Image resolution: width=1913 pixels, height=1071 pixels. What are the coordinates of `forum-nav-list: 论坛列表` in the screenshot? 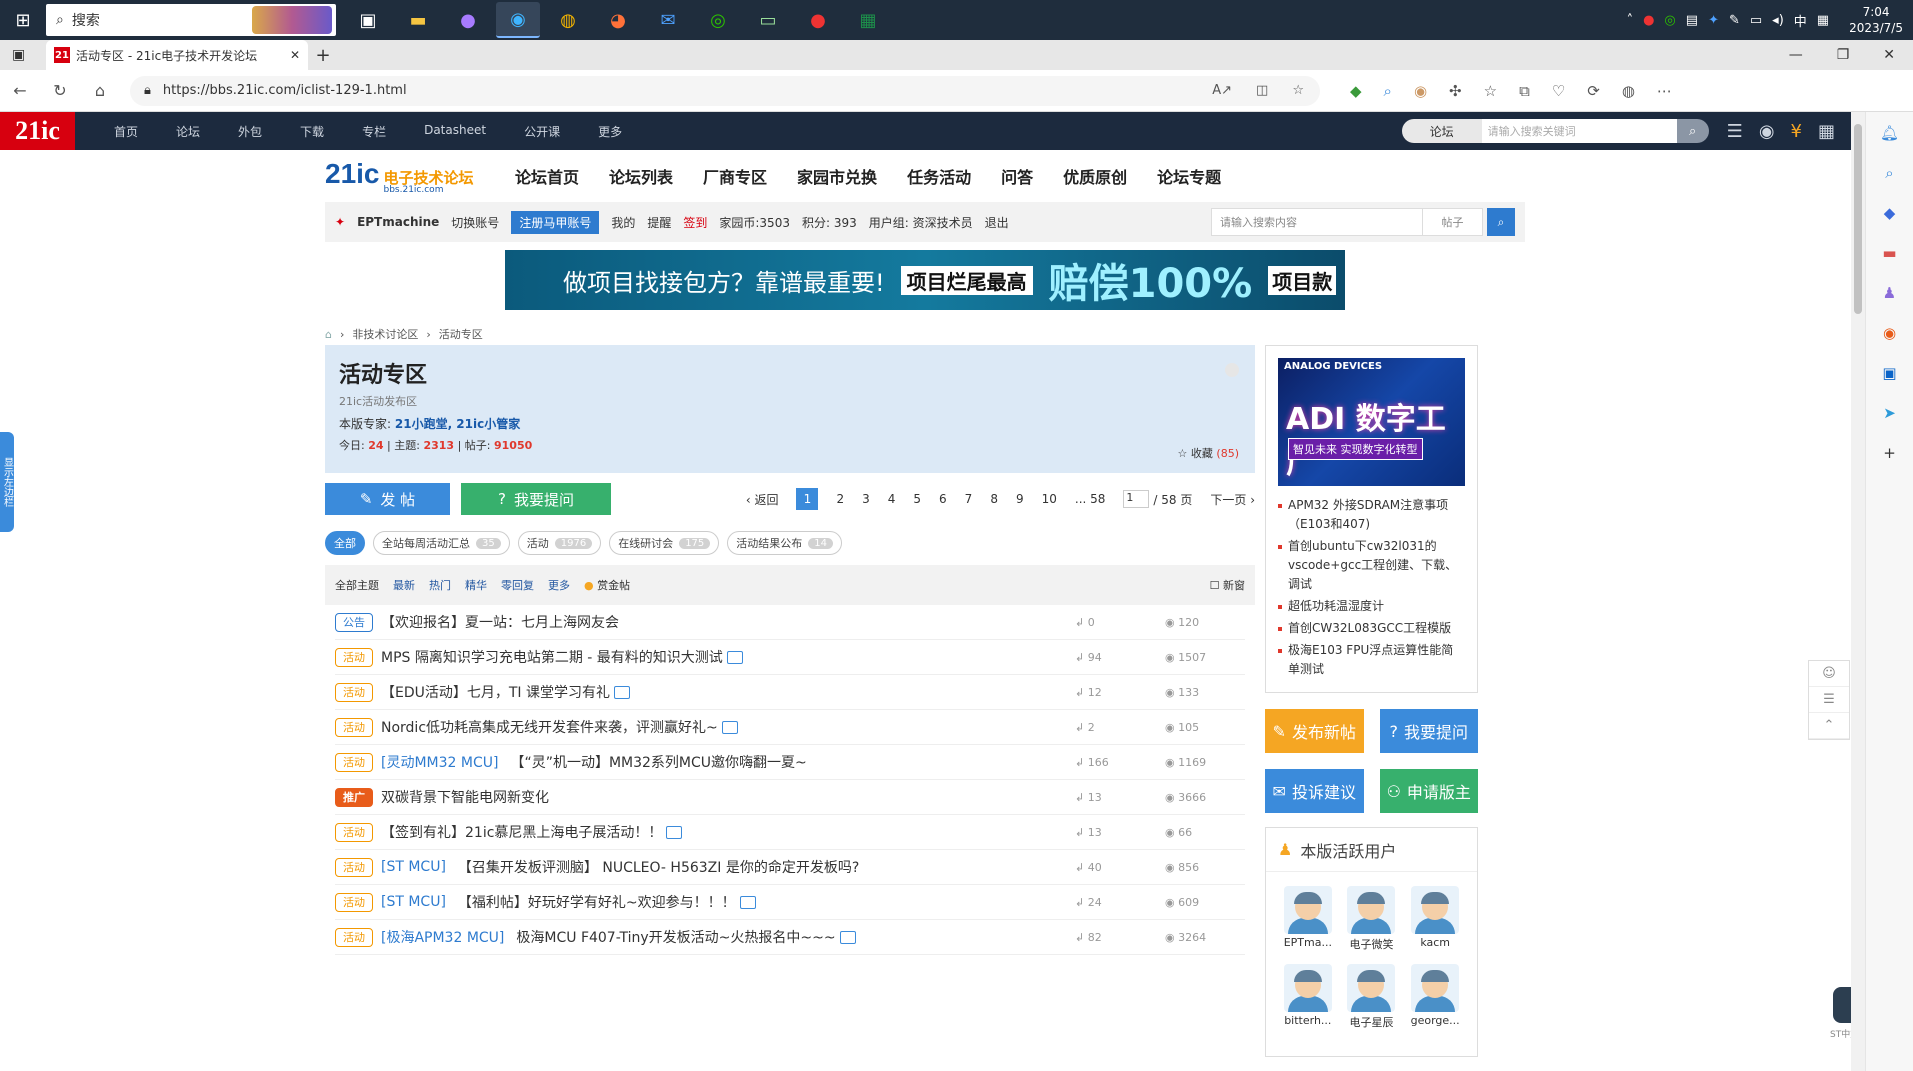 It's located at (641, 176).